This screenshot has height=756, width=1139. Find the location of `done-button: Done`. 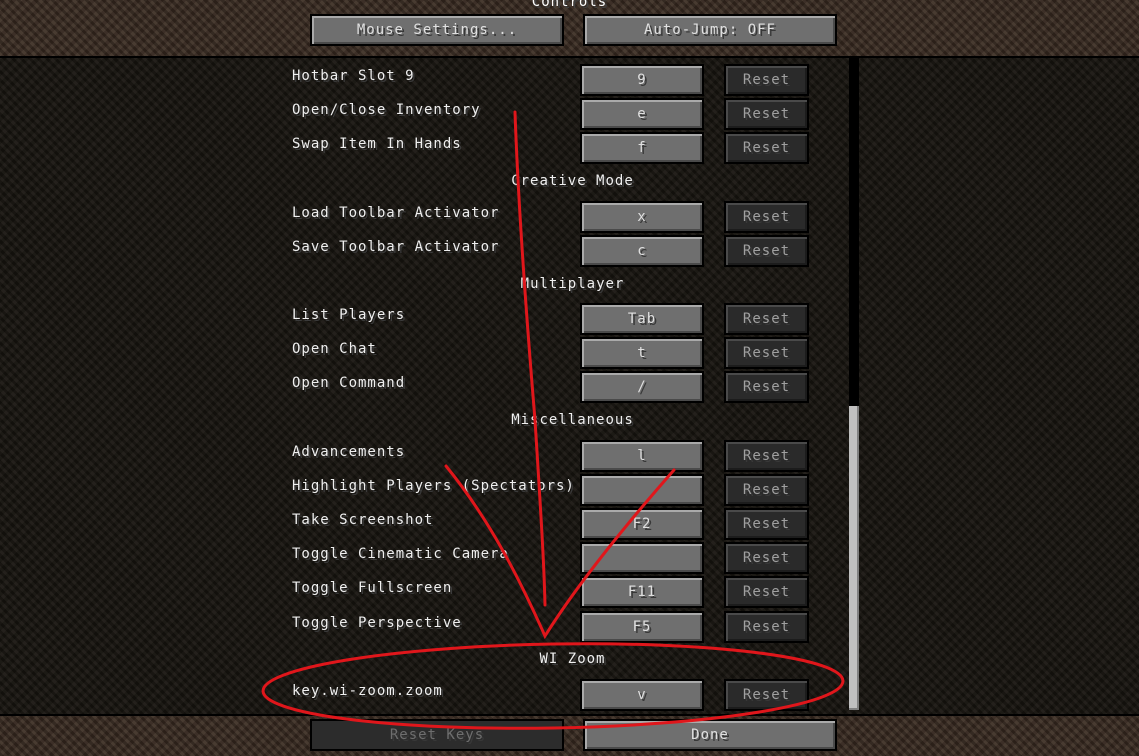

done-button: Done is located at coordinates (710, 735).